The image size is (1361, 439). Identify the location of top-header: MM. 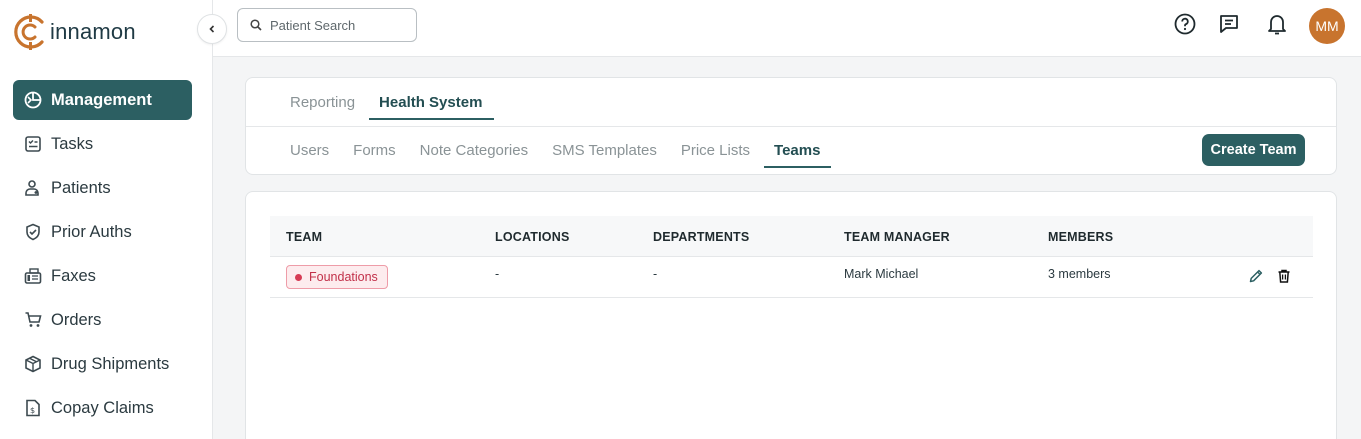
(787, 28).